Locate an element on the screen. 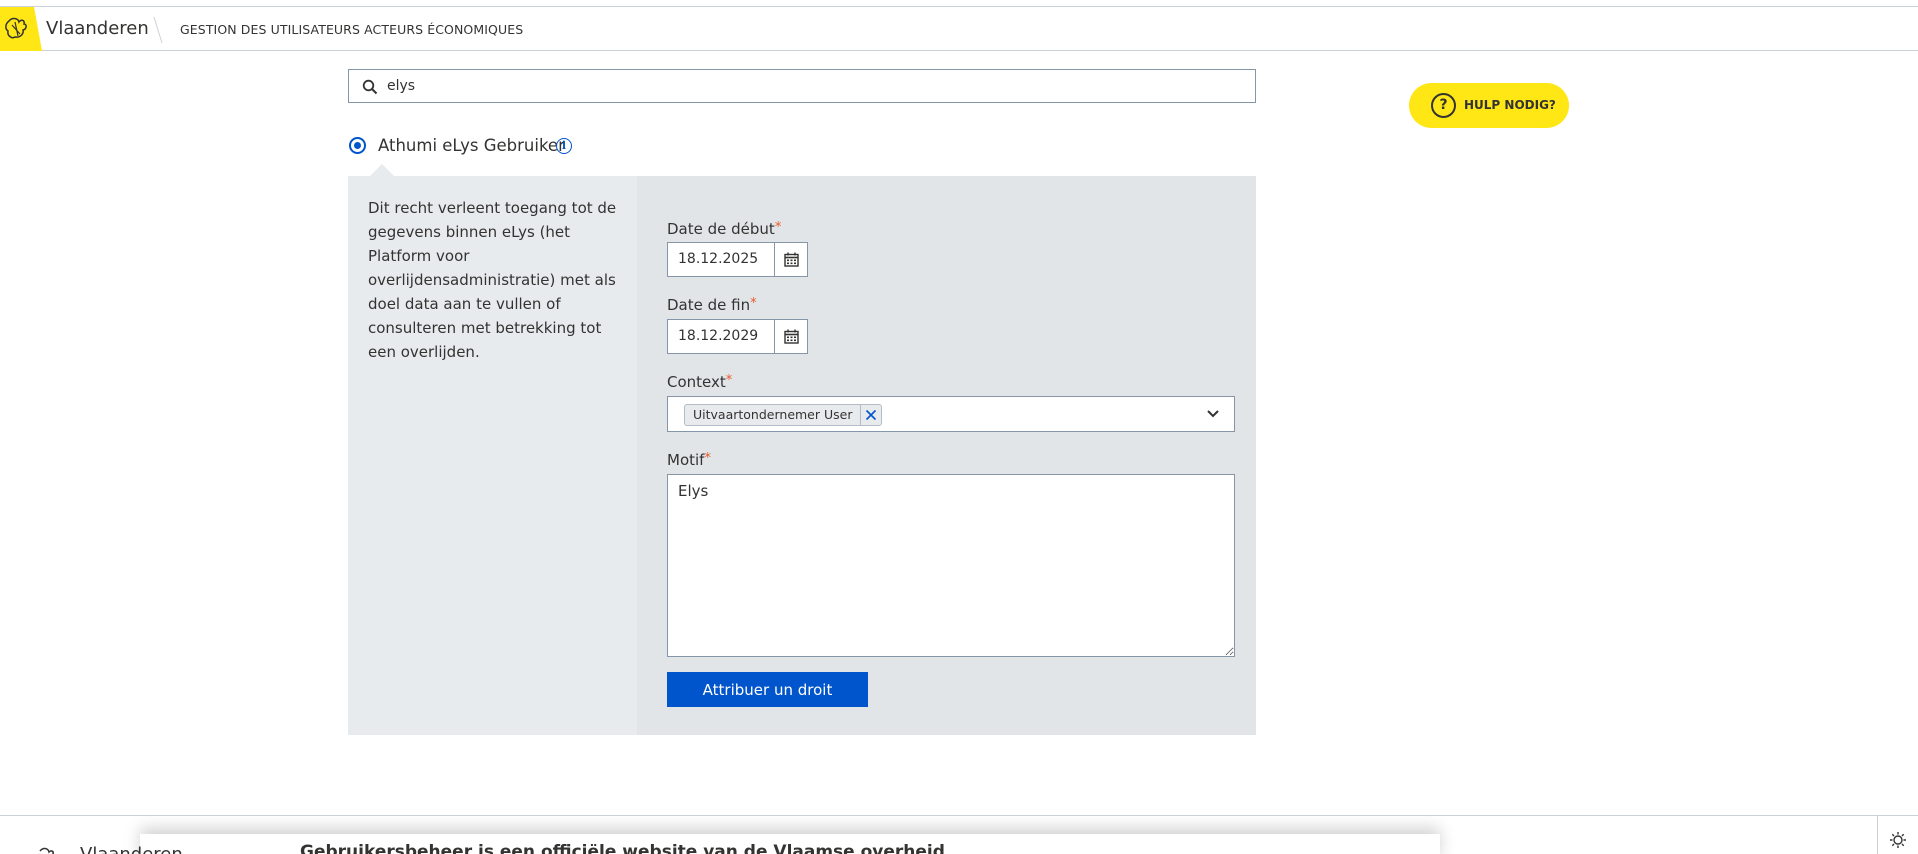  context-label-text: Context is located at coordinates (696, 382).